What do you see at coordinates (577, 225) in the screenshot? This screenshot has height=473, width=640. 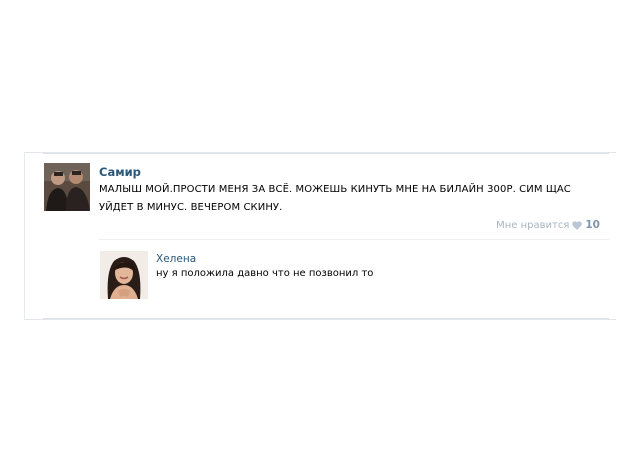 I see `heart-icon` at bounding box center [577, 225].